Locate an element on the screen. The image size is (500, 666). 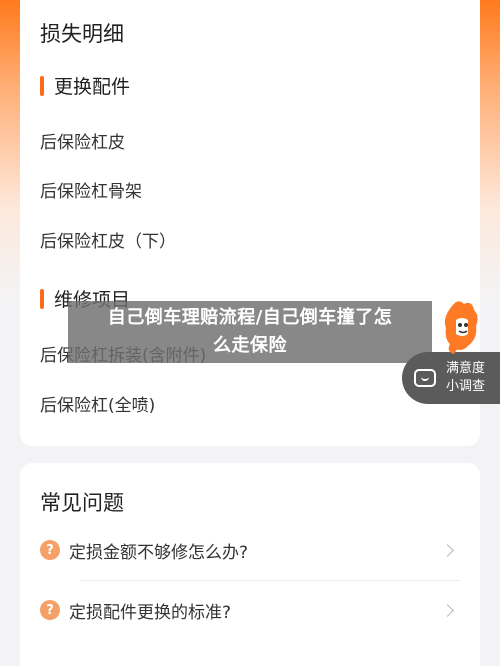
satisfaction-survey-button: 满意度 小调查 is located at coordinates (451, 378).